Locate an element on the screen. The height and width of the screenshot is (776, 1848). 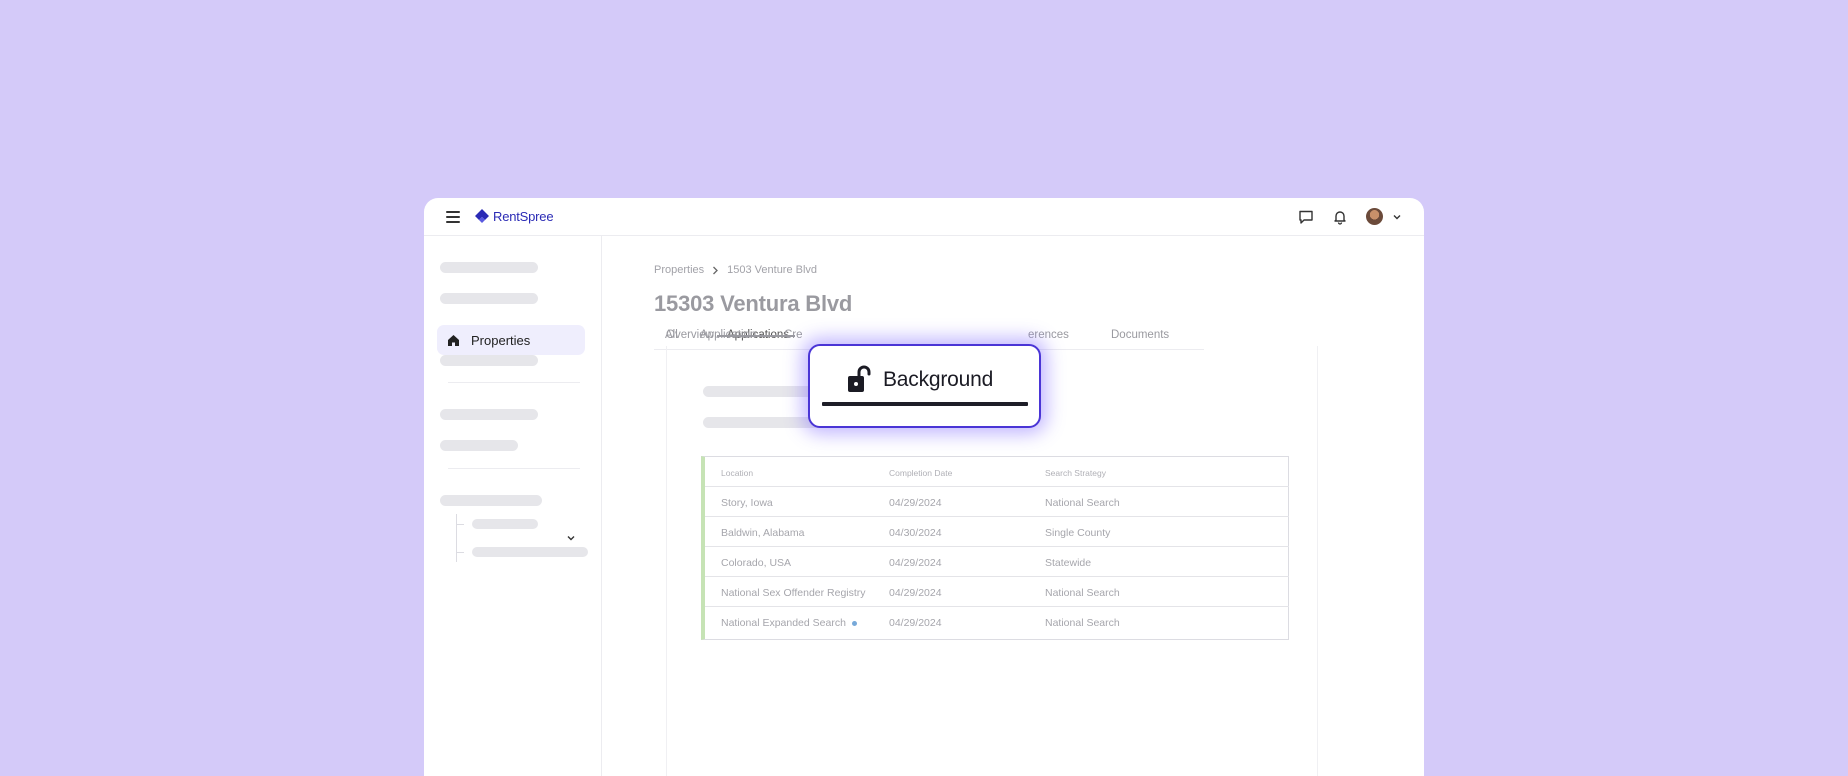
subtab-all: All is located at coordinates (671, 335).